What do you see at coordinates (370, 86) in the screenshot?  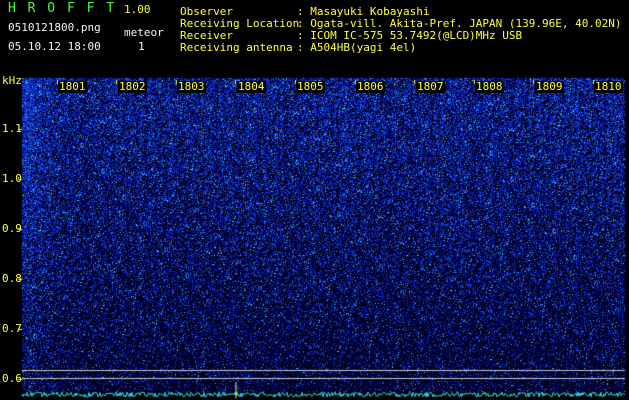 I see `time-label: 1806` at bounding box center [370, 86].